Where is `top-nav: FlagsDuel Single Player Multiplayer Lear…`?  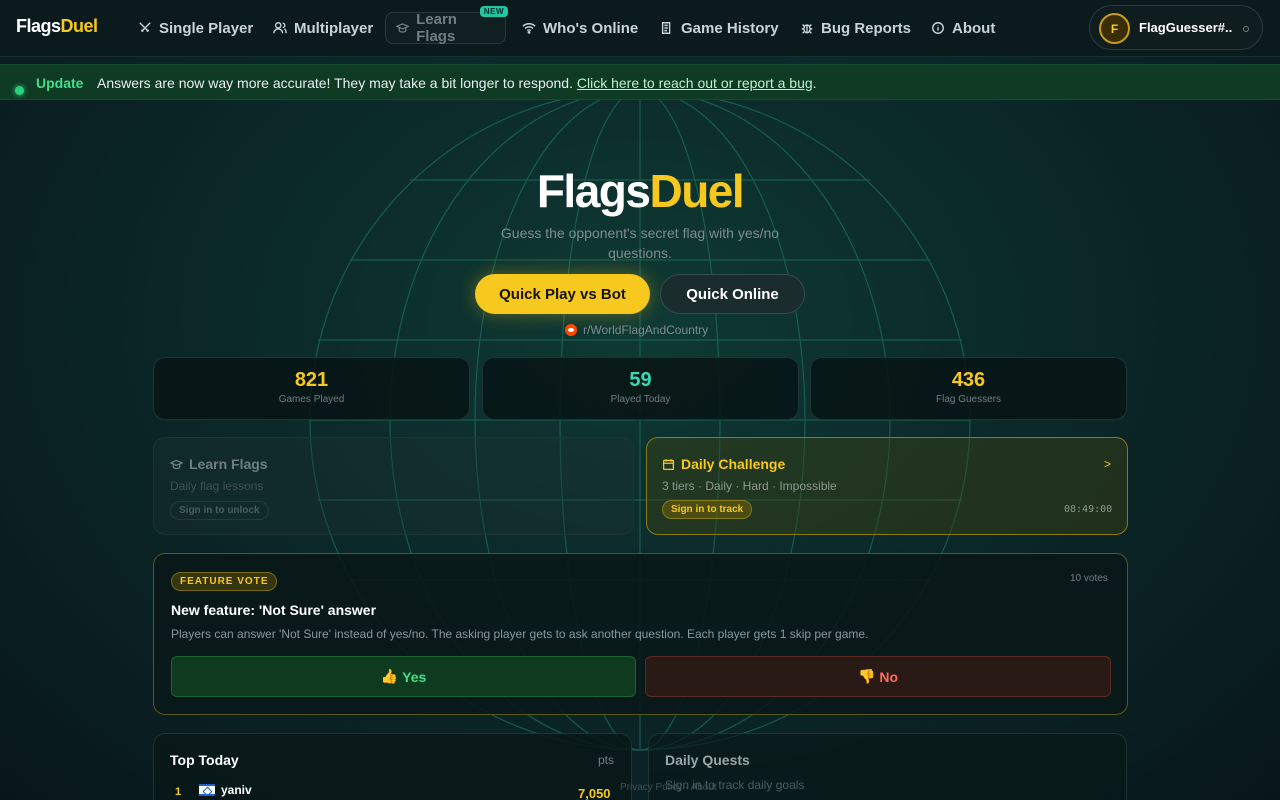 top-nav: FlagsDuel Single Player Multiplayer Lear… is located at coordinates (640, 28).